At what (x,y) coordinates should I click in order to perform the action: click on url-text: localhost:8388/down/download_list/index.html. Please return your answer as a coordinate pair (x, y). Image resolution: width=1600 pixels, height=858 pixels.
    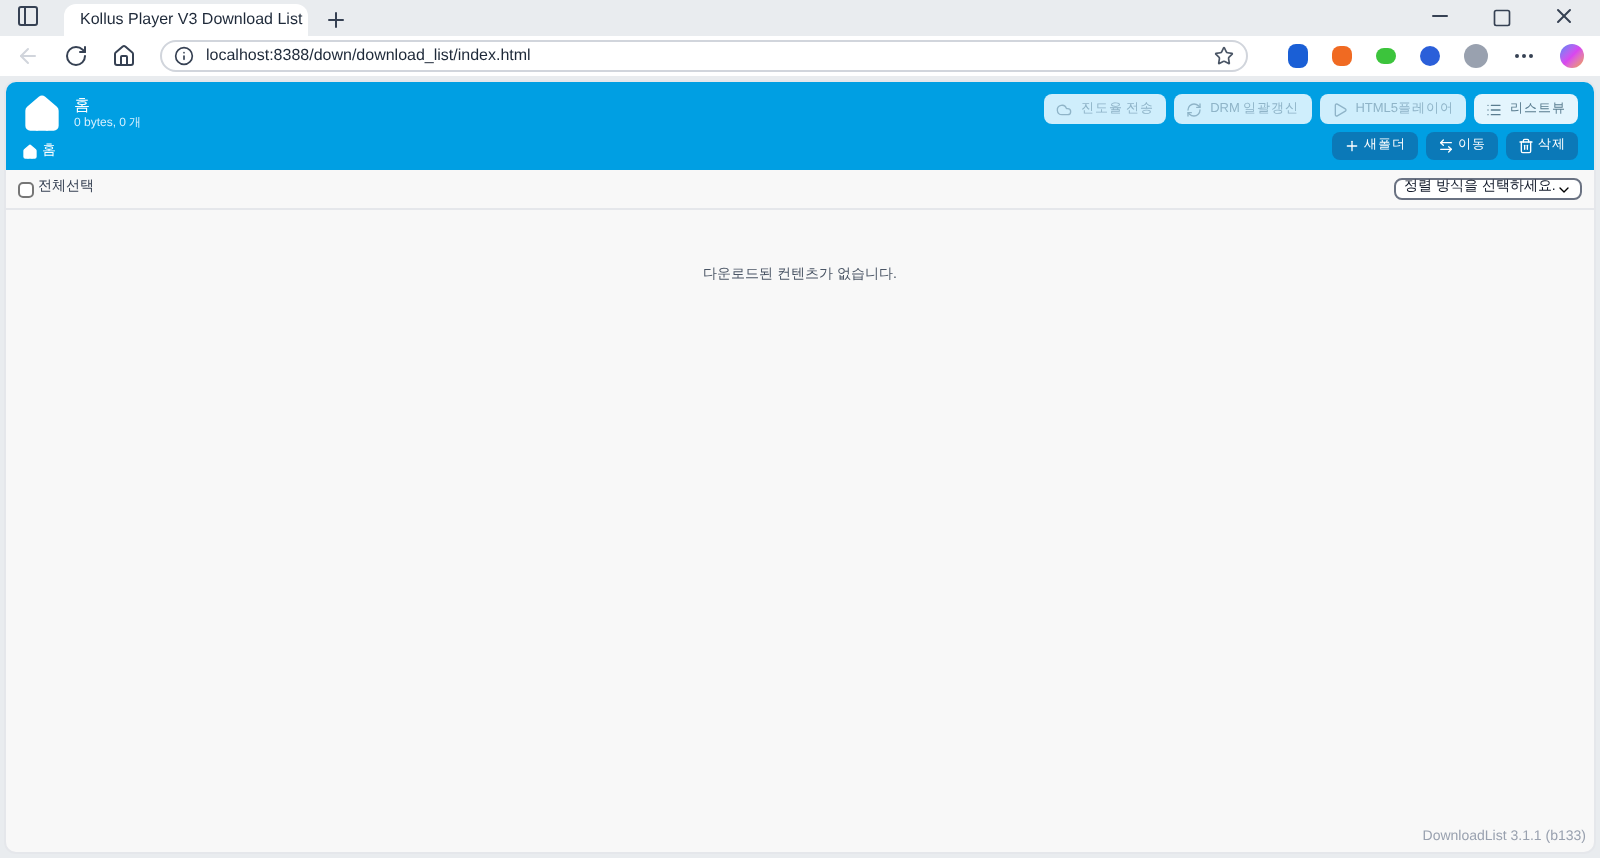
    Looking at the image, I should click on (369, 56).